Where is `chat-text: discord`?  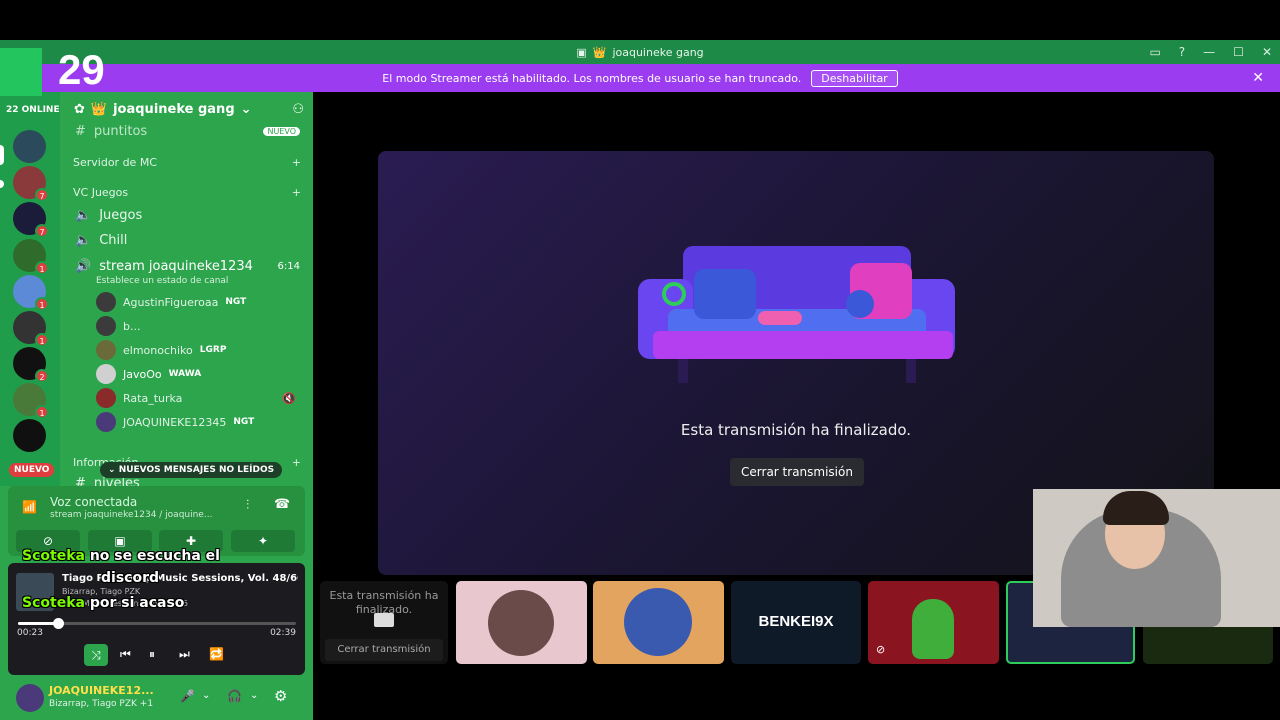 chat-text: discord is located at coordinates (130, 578).